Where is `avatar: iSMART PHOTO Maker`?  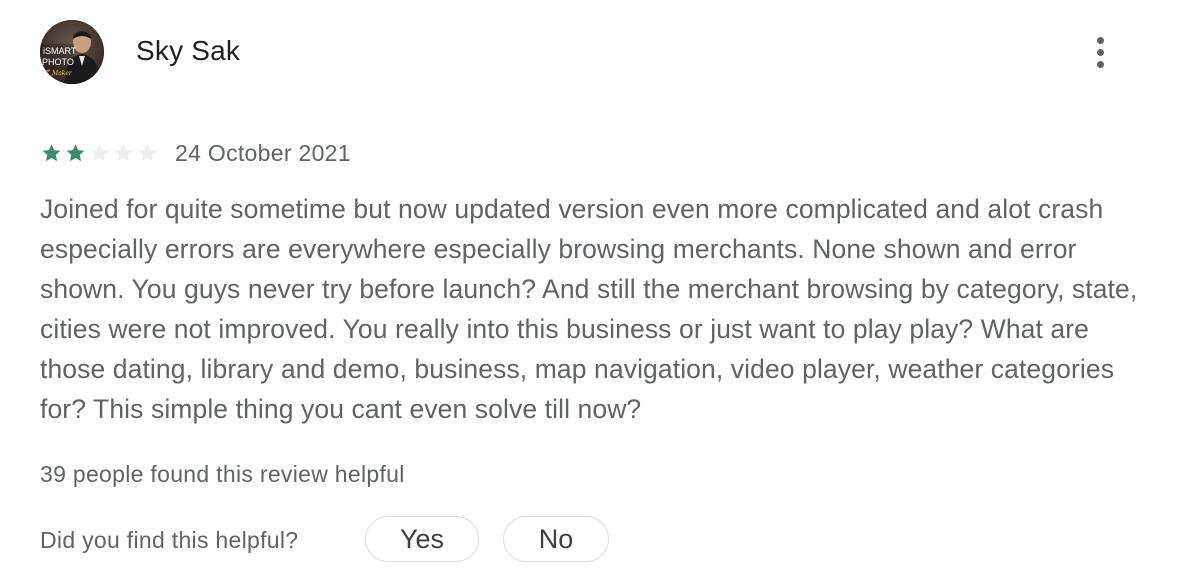
avatar: iSMART PHOTO Maker is located at coordinates (72, 52).